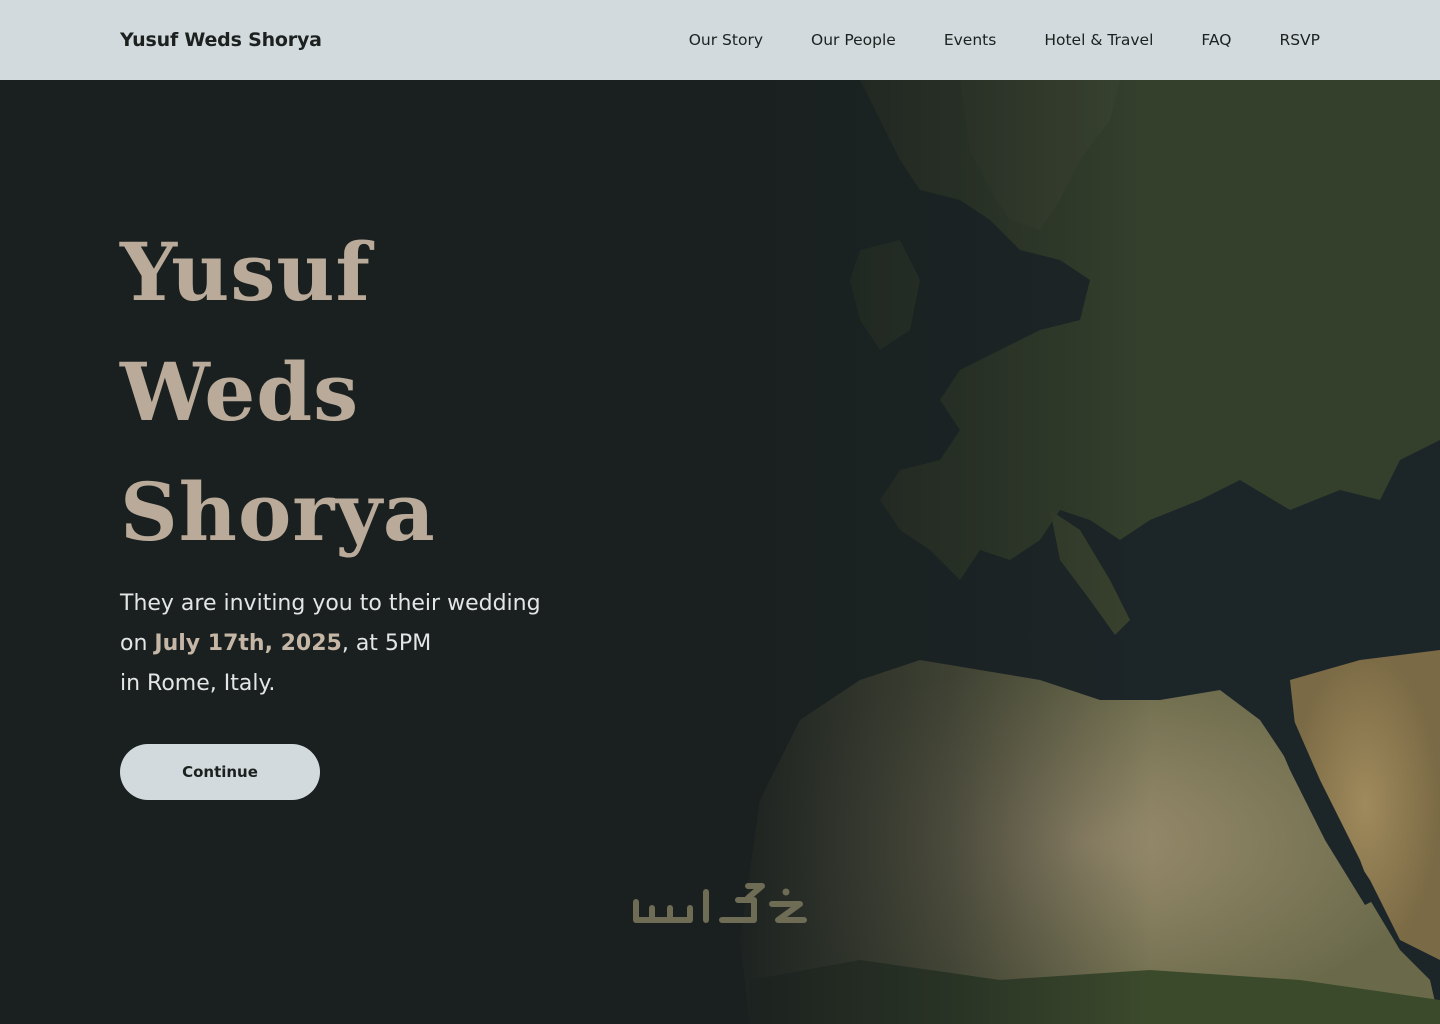  What do you see at coordinates (1299, 40) in the screenshot?
I see `nav-rsvp-link: RSVP` at bounding box center [1299, 40].